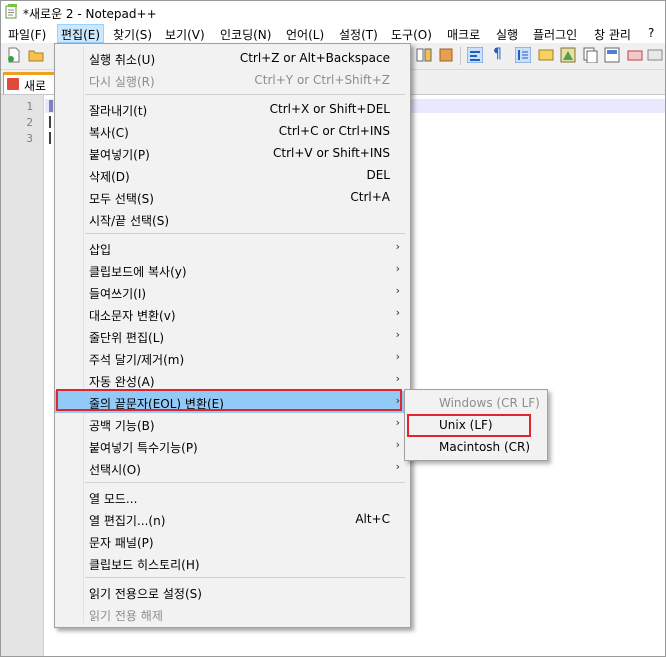 This screenshot has width=666, height=657. What do you see at coordinates (232, 592) in the screenshot?
I see `edit-menu-item: 읽기 전용으로 설정(S)` at bounding box center [232, 592].